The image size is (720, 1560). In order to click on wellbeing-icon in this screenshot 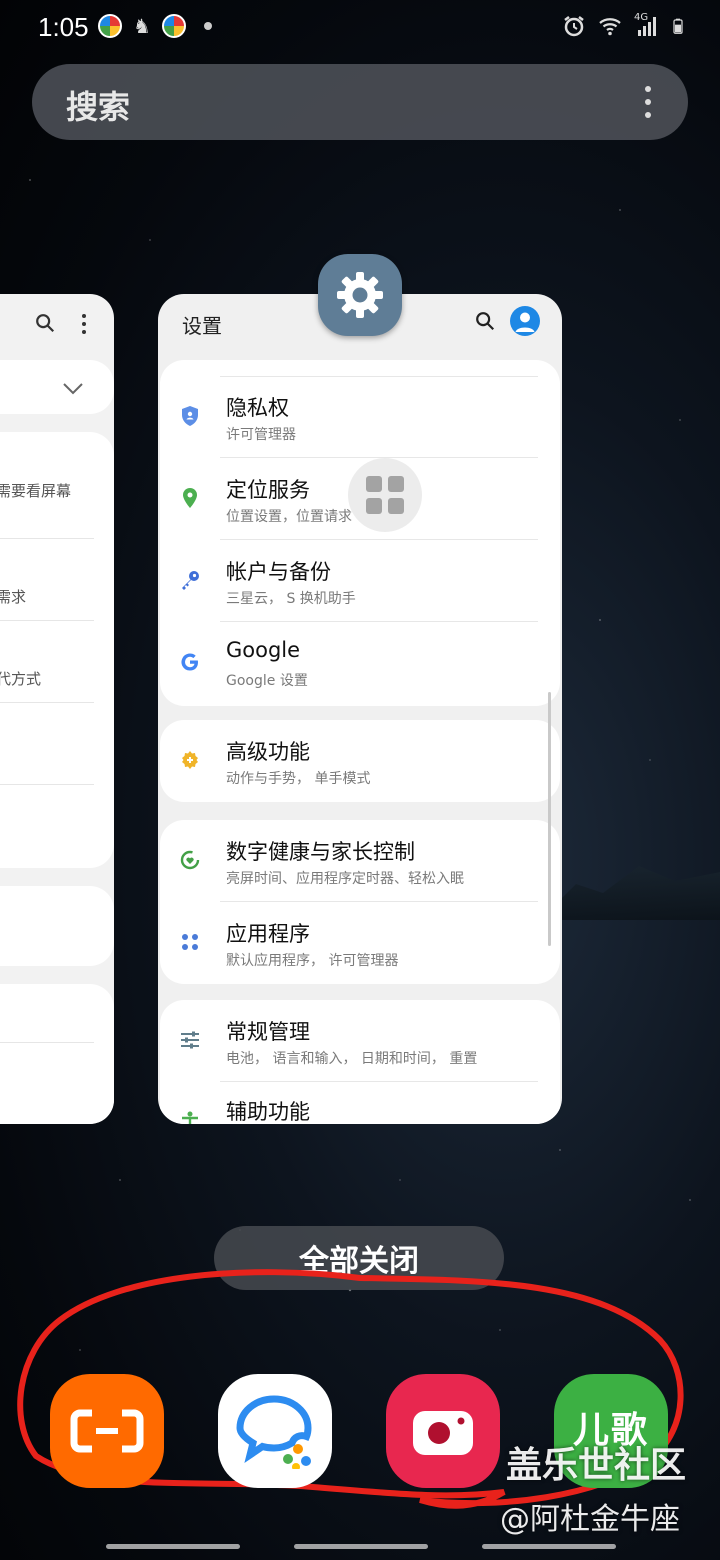, I will do `click(190, 860)`.